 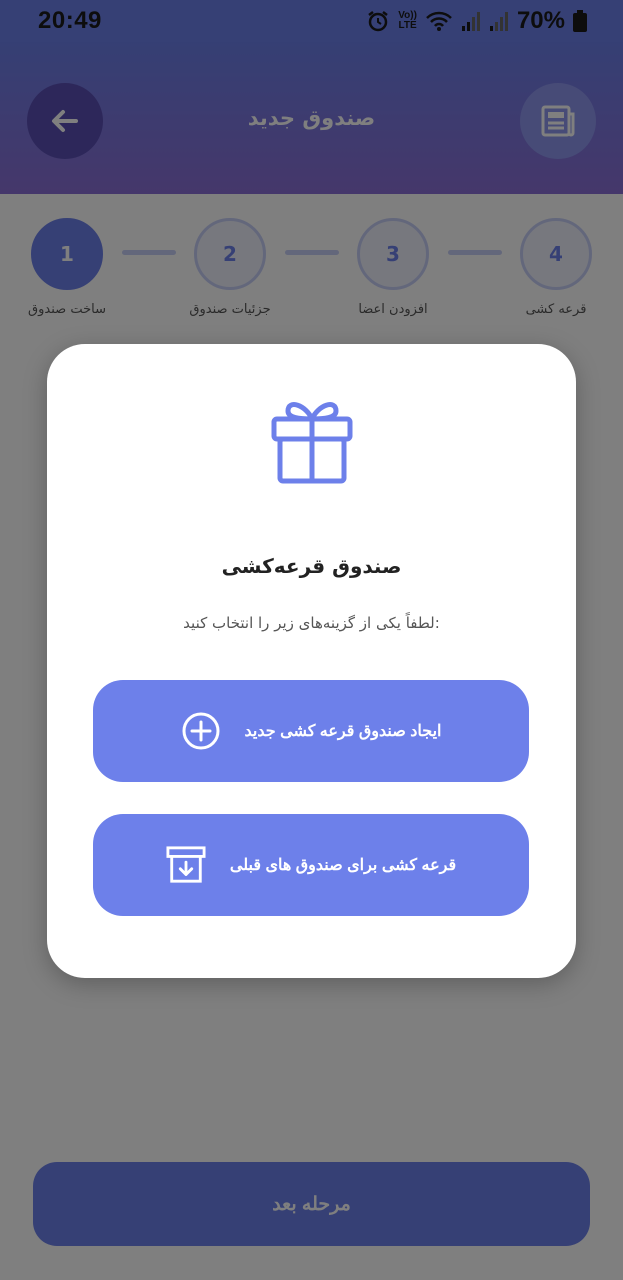 I want to click on create-new-lottery-fund-button: ایجاد صندوق قرعه کشی جدید, so click(x=311, y=731).